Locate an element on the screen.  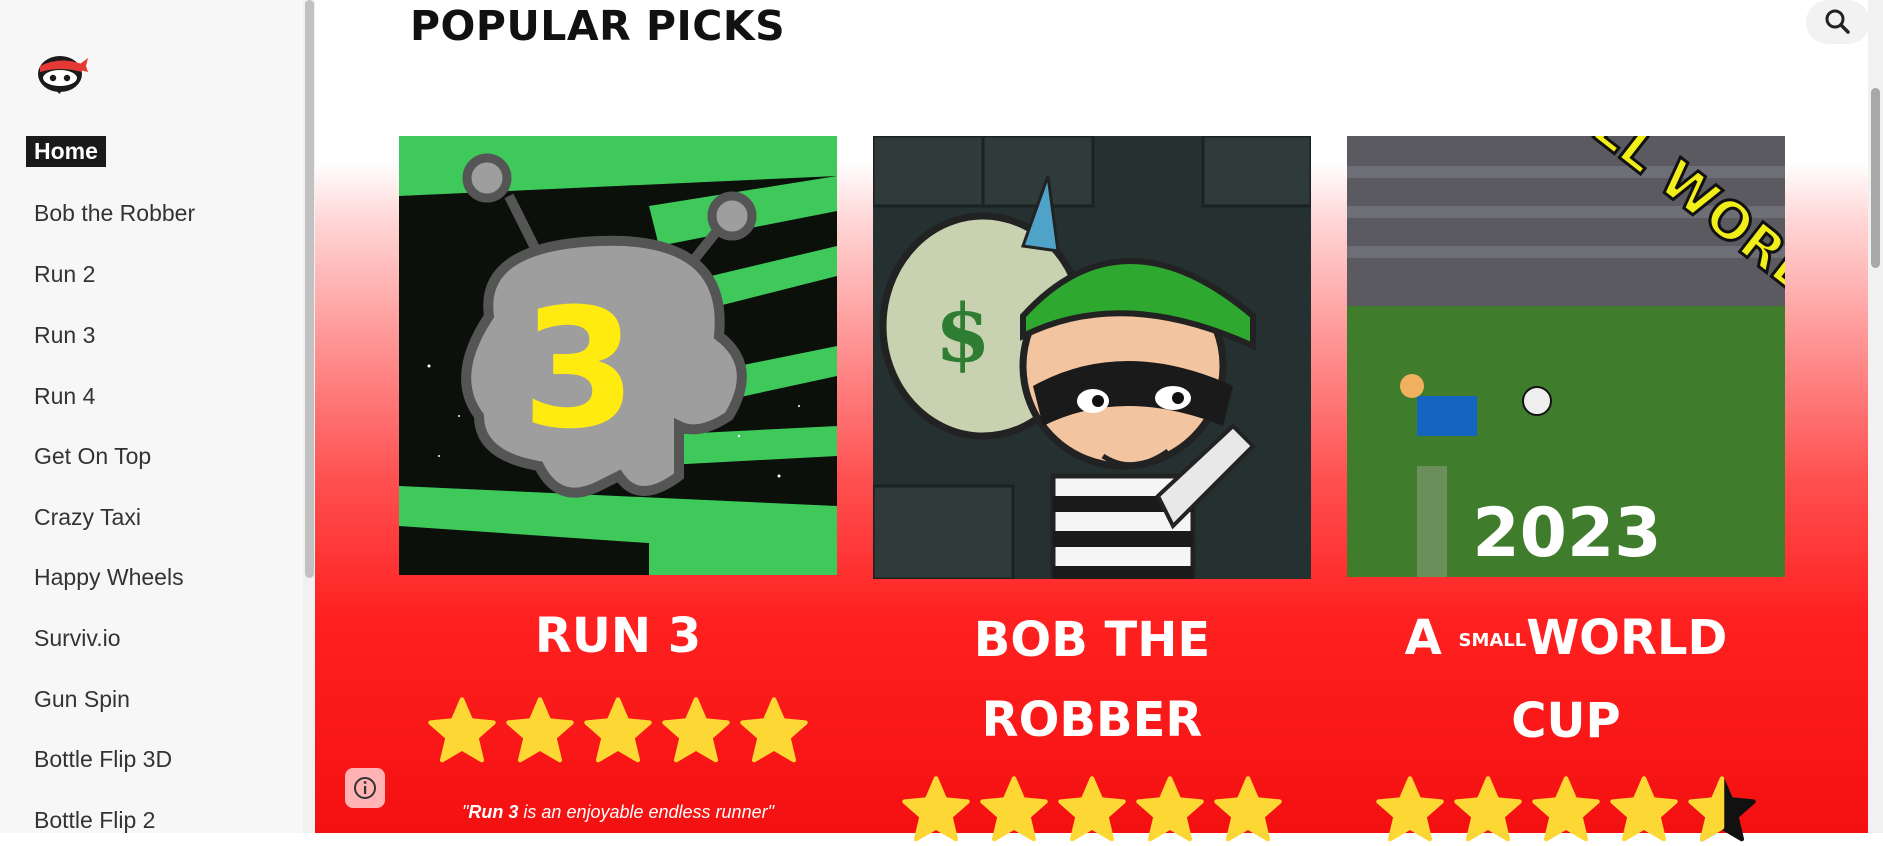
sidebar-item-gun-spin: Gun Spin is located at coordinates (82, 699).